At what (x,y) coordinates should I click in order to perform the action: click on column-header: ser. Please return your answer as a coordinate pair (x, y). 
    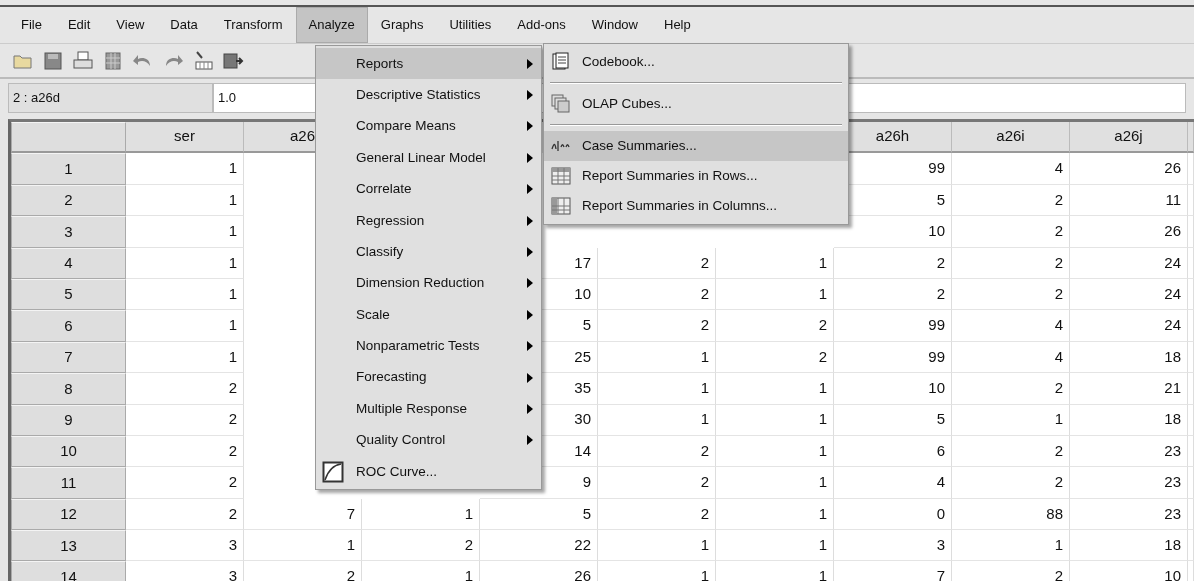
    Looking at the image, I should click on (185, 138).